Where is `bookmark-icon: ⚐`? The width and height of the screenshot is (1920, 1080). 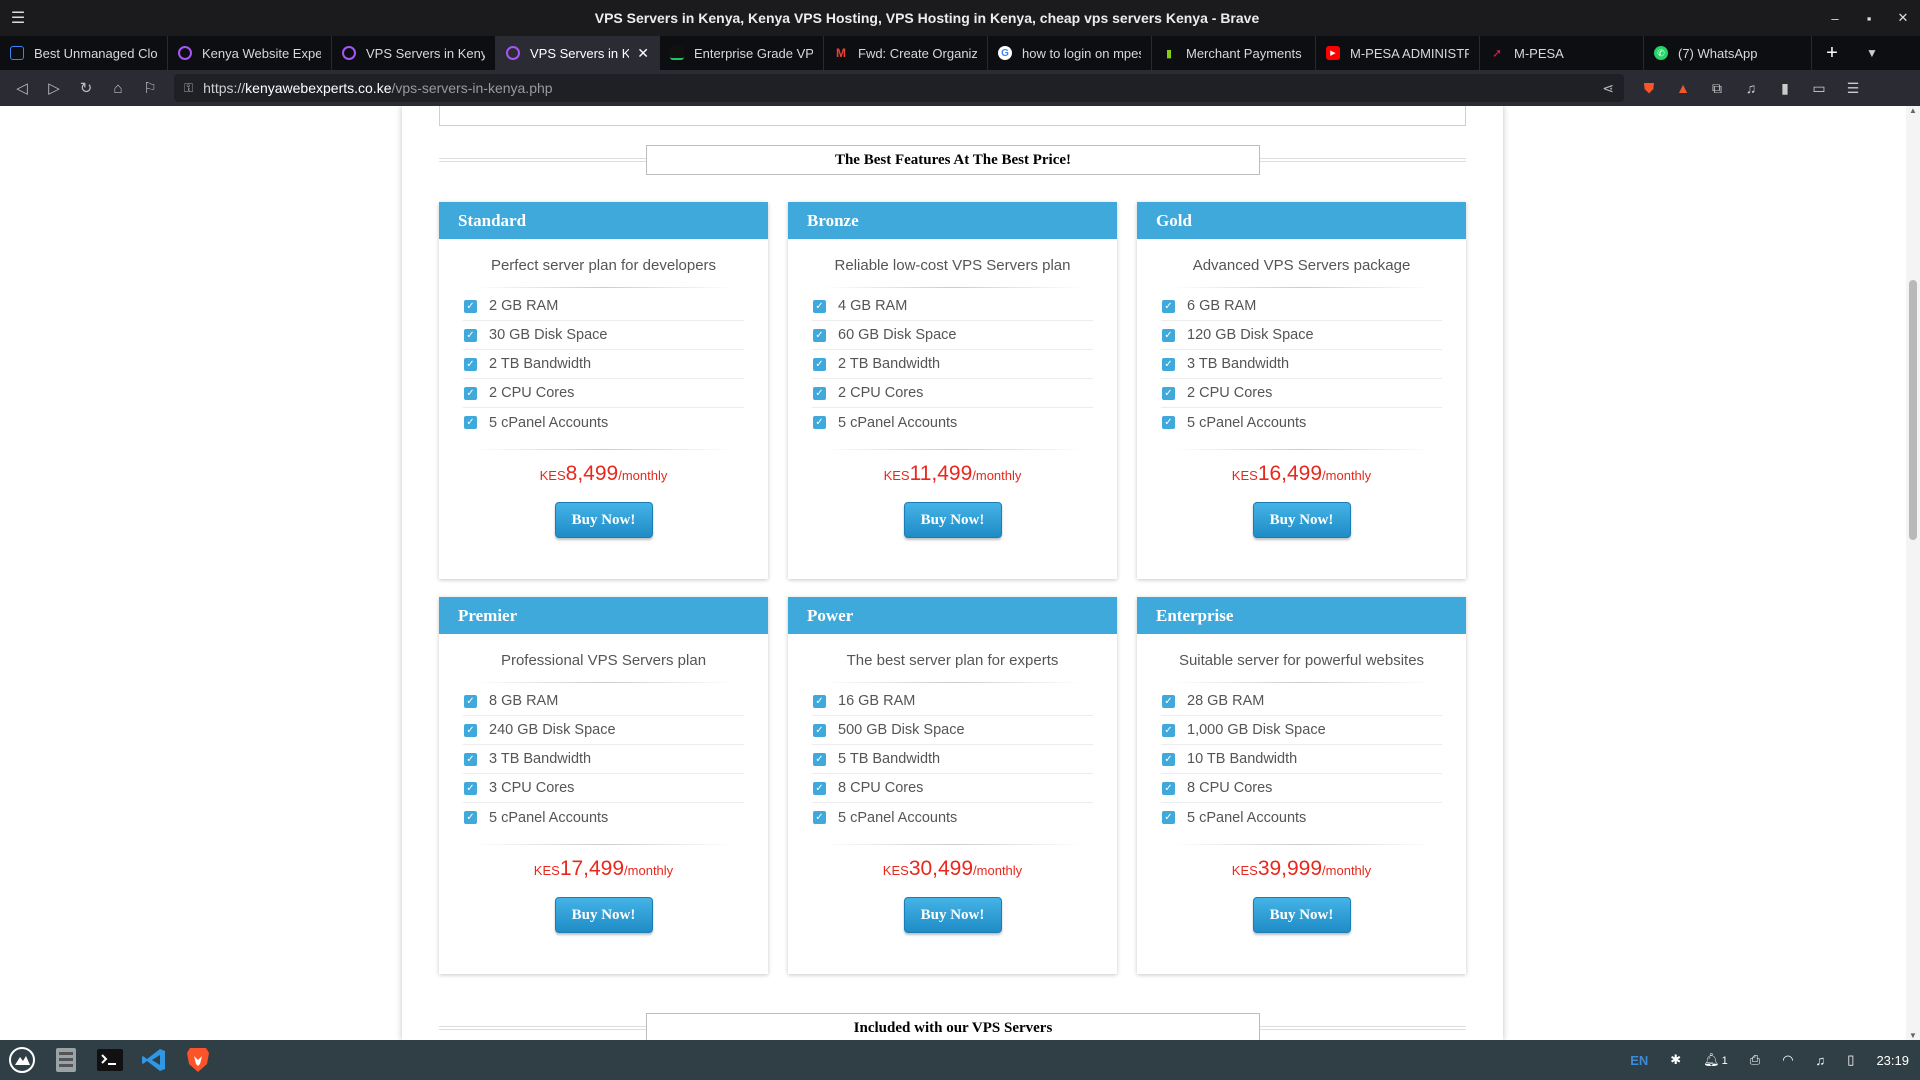
bookmark-icon: ⚐ is located at coordinates (150, 88).